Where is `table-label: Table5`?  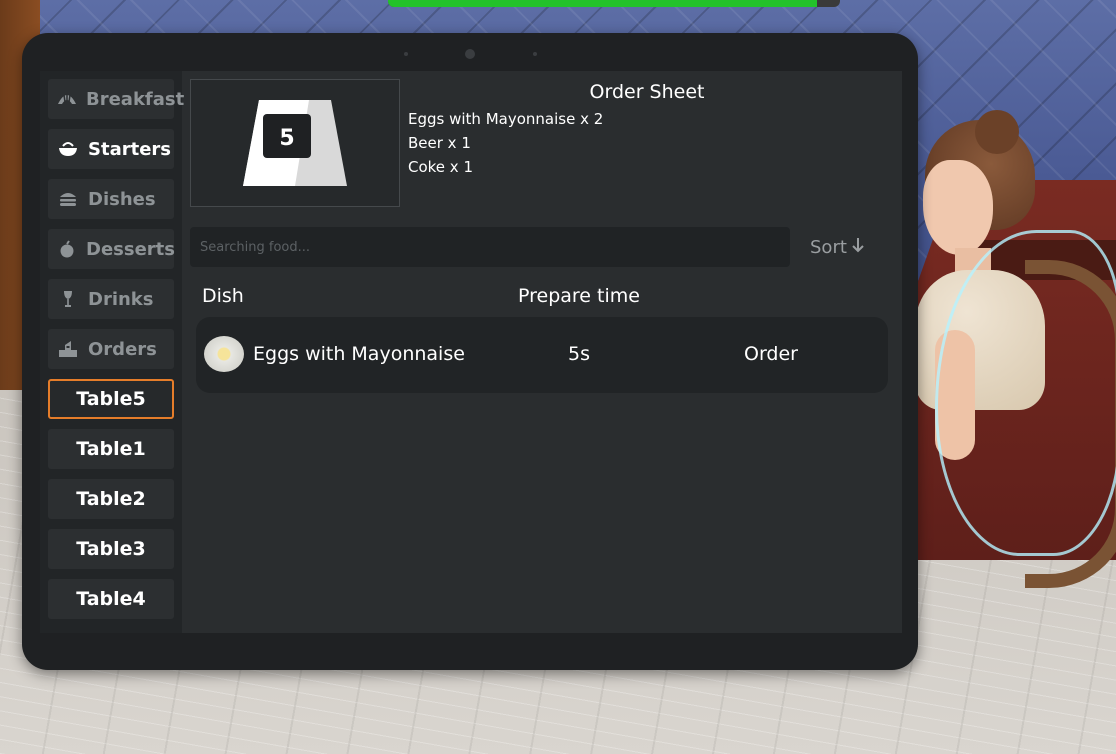 table-label: Table5 is located at coordinates (111, 399).